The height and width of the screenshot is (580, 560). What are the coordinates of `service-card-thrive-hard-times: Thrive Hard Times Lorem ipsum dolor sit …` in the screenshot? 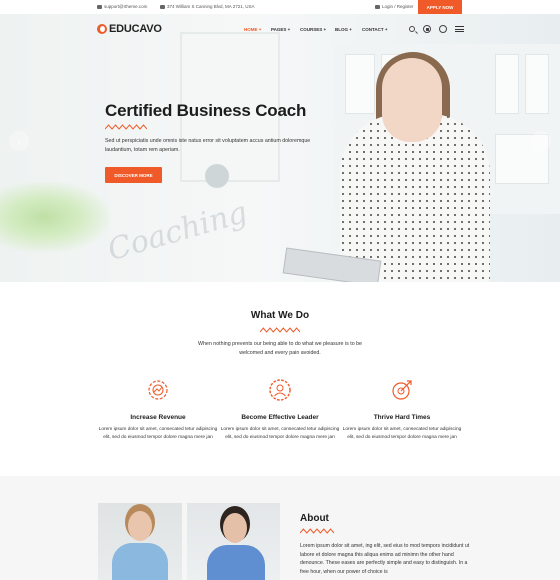 It's located at (402, 409).